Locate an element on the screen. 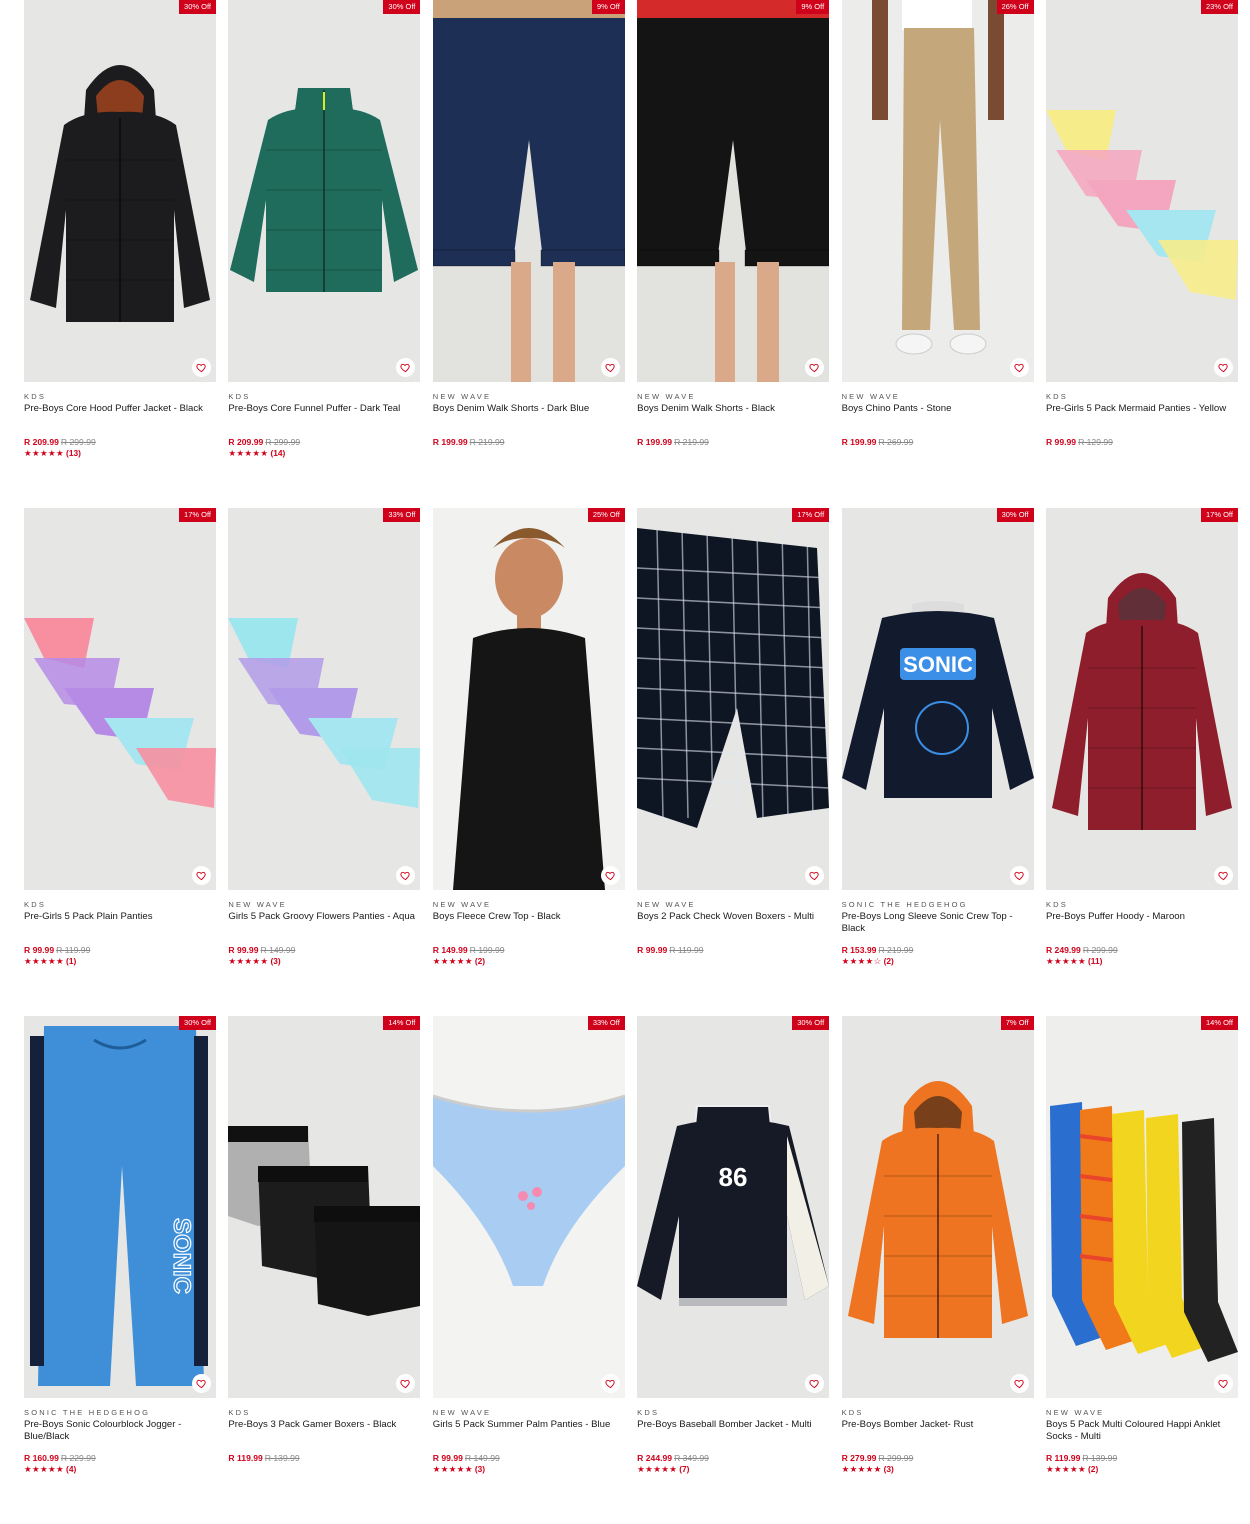 The width and height of the screenshot is (1250, 1524). product-photo: SONIC is located at coordinates (119, 1206).